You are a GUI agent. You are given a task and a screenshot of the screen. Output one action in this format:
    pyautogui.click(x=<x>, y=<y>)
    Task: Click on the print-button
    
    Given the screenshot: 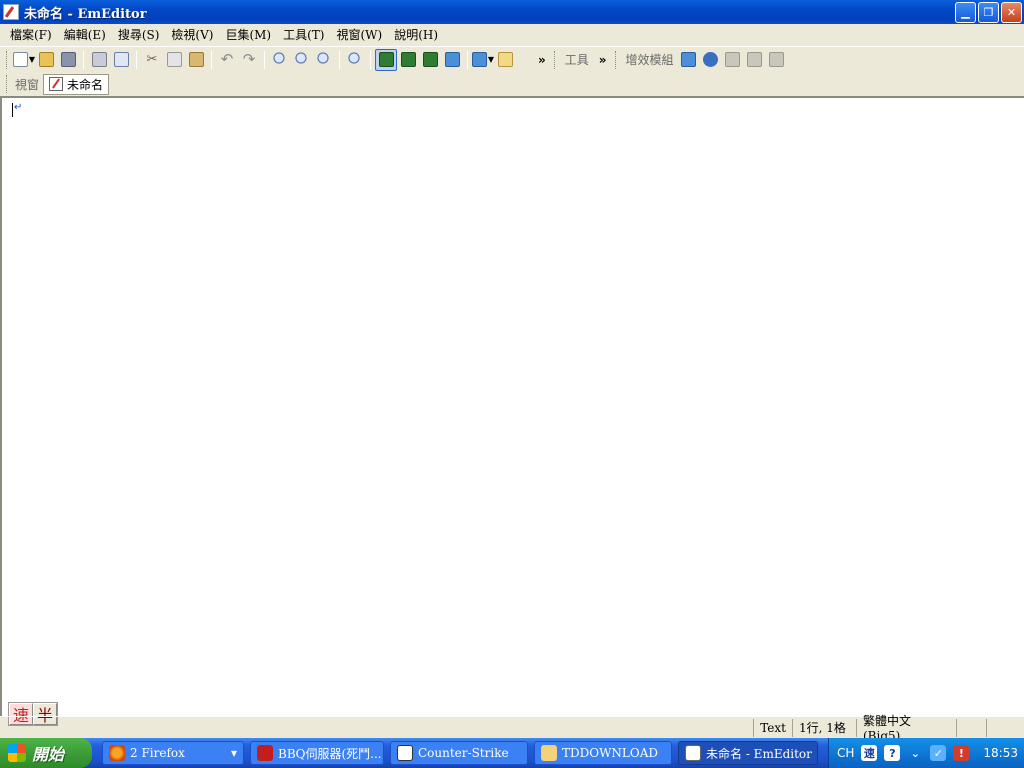 What is the action you would take?
    pyautogui.click(x=99, y=60)
    